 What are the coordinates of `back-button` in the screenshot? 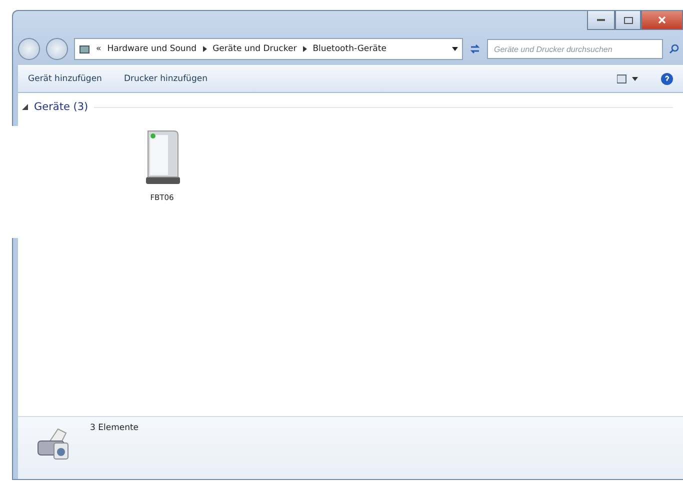 It's located at (29, 49).